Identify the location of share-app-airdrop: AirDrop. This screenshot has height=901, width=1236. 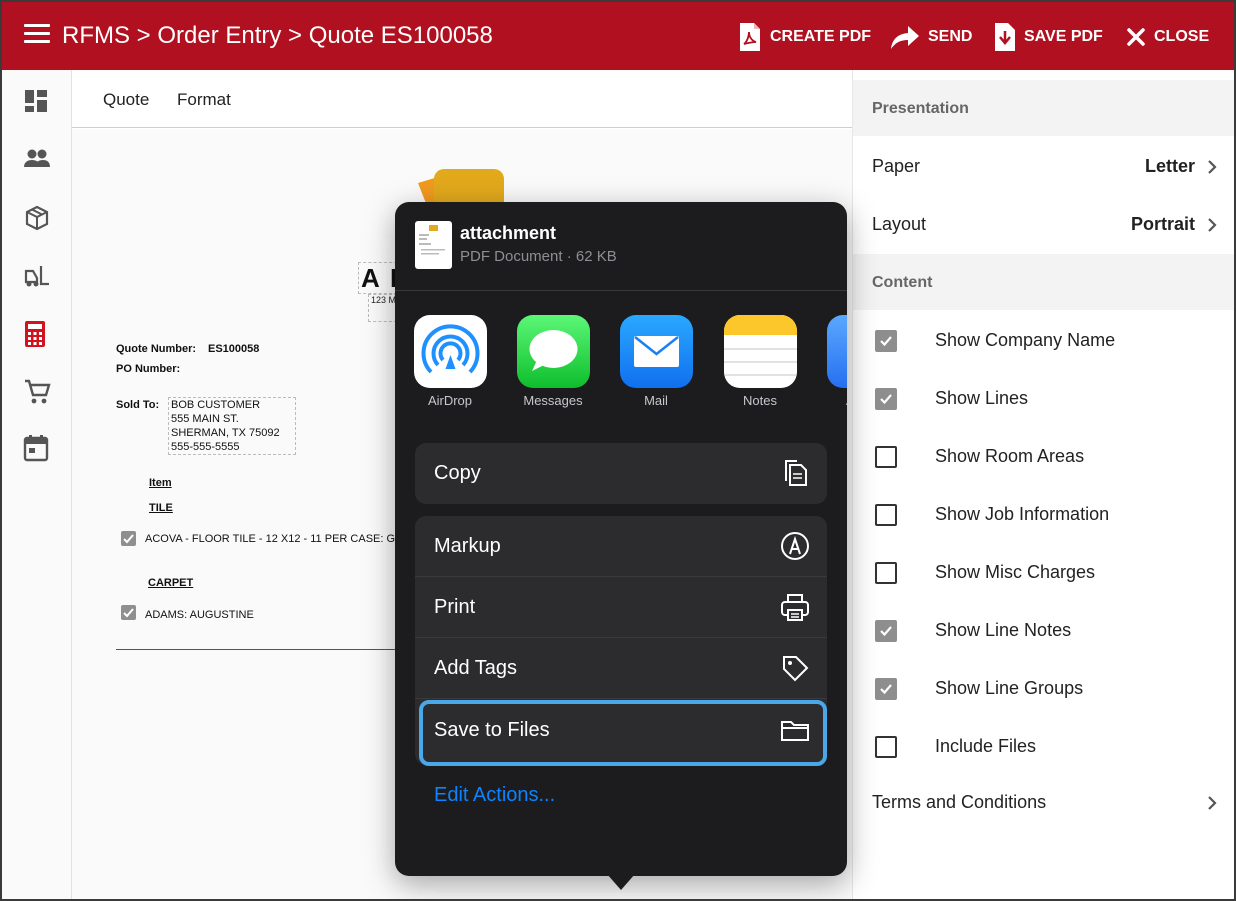
(450, 361).